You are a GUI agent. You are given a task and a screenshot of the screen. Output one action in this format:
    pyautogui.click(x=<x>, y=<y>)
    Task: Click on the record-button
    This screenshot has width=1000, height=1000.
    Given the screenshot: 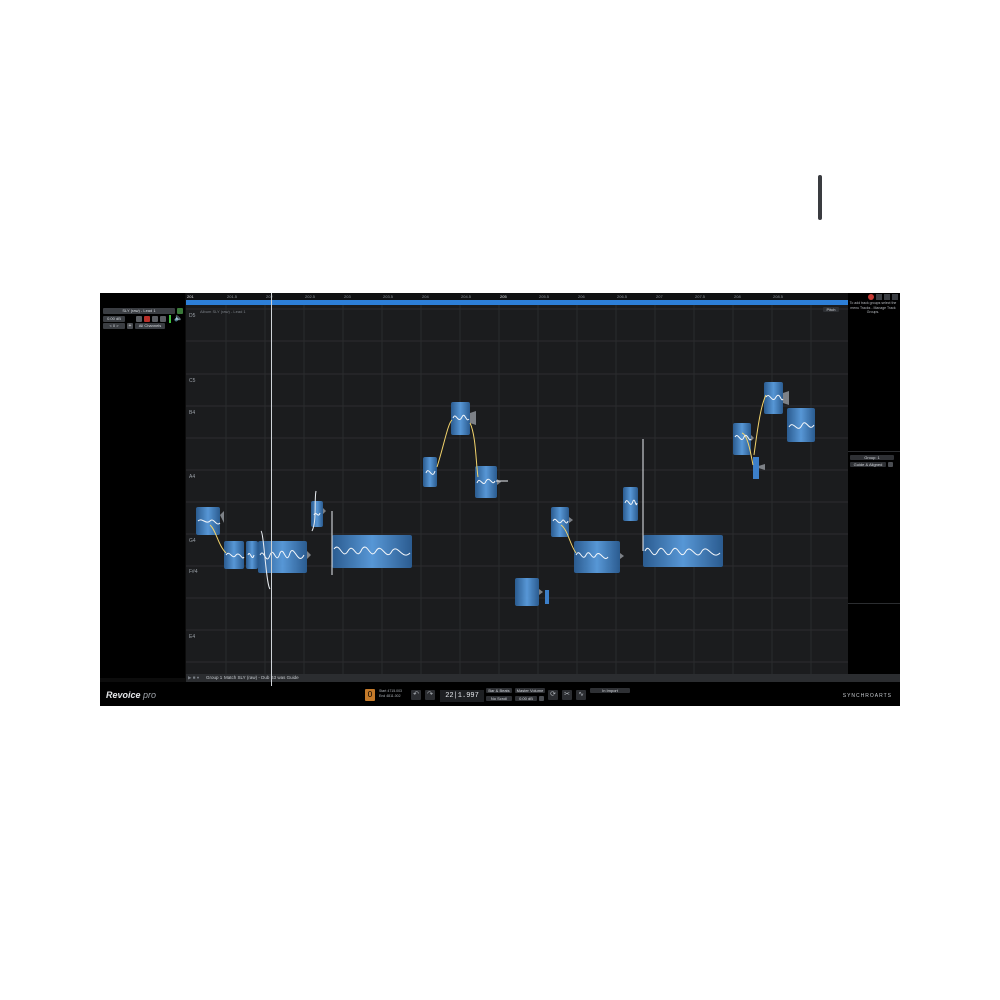 What is the action you would take?
    pyautogui.click(x=139, y=319)
    